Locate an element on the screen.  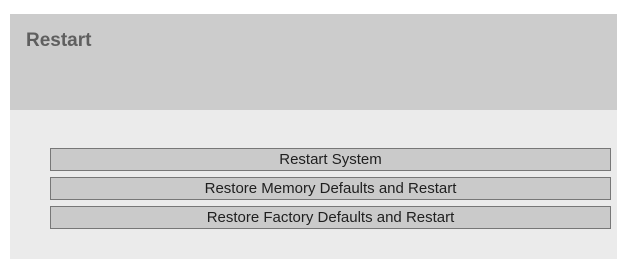
restore-factory-defaults-button: Restore Factory Defaults and Restart is located at coordinates (330, 217).